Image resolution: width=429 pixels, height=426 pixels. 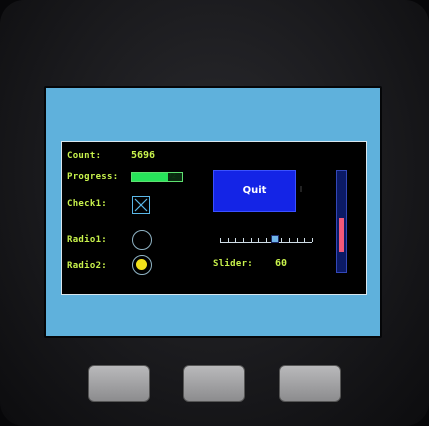 I want to click on radio2-label: Radio2:, so click(x=87, y=266).